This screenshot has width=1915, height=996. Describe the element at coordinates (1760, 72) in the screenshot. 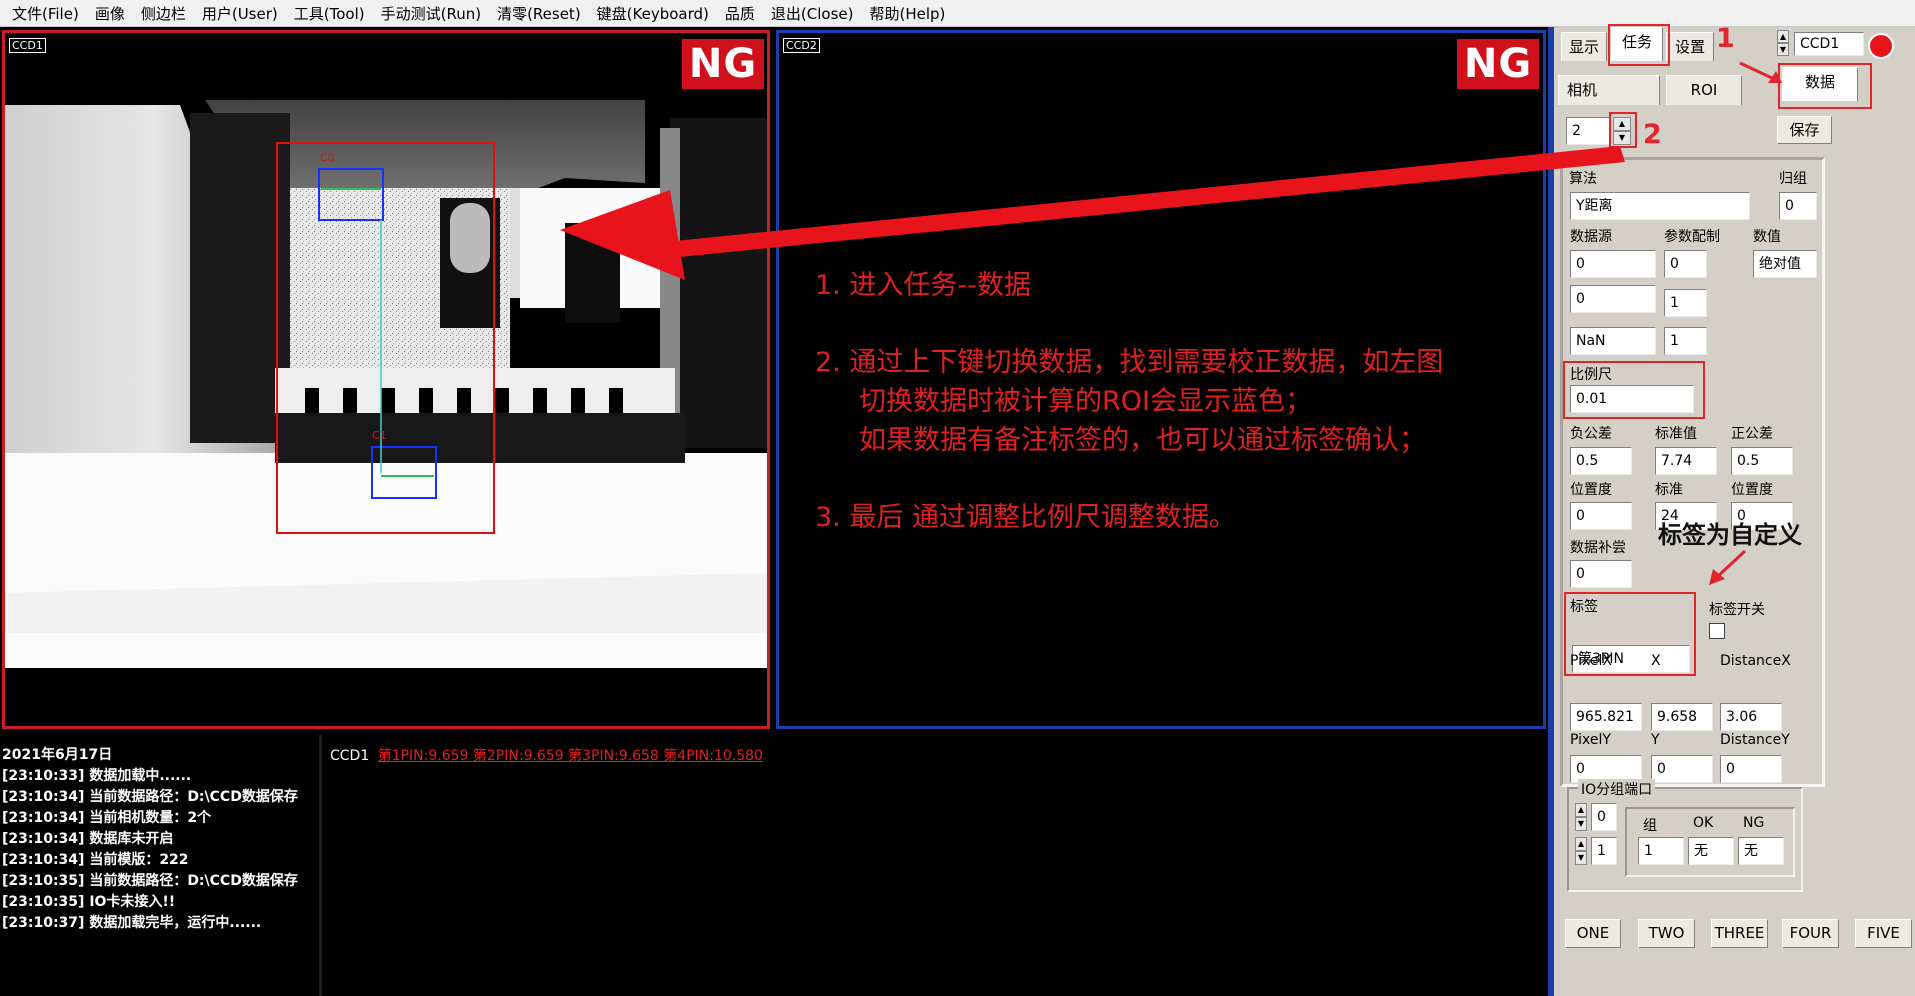

I see `arrow-to-data-icon` at that location.